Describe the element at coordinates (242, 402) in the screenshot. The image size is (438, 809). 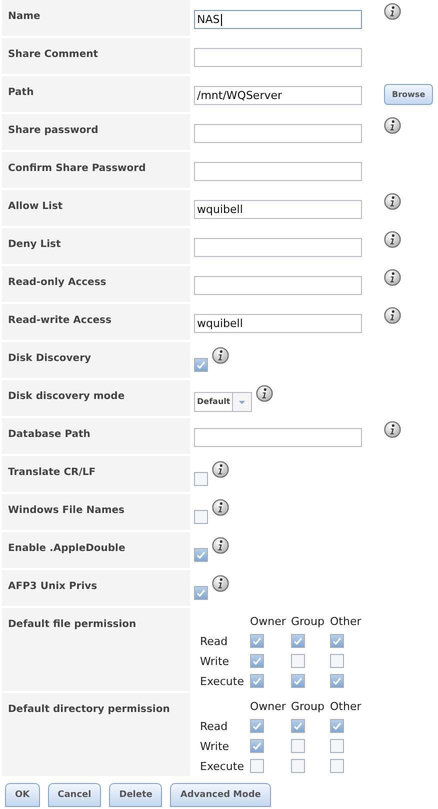
I see `caret-icon` at that location.